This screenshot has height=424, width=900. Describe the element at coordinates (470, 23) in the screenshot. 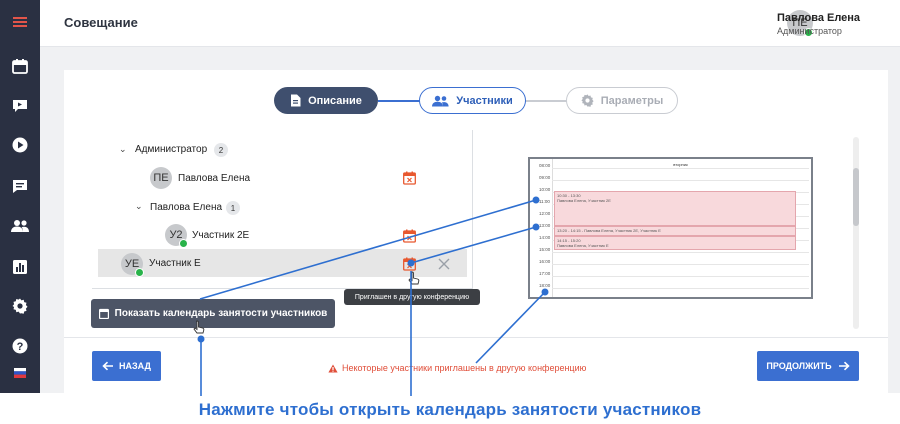

I see `top-bar: Совещание` at that location.